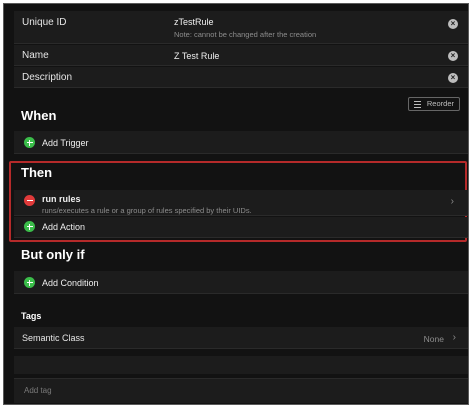  I want to click on semantic-class-label: Semantic Class, so click(53, 338).